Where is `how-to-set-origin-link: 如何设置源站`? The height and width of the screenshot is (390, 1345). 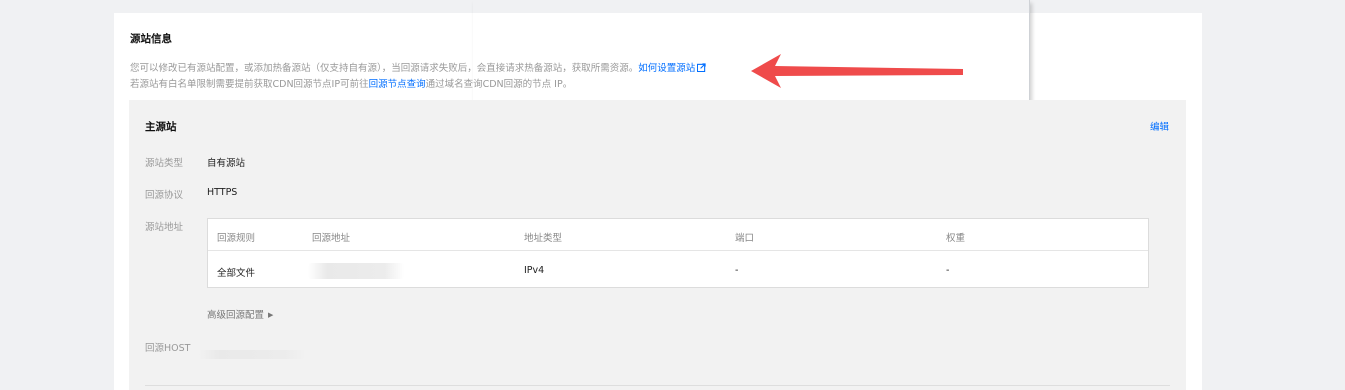
how-to-set-origin-link: 如何设置源站 is located at coordinates (672, 68).